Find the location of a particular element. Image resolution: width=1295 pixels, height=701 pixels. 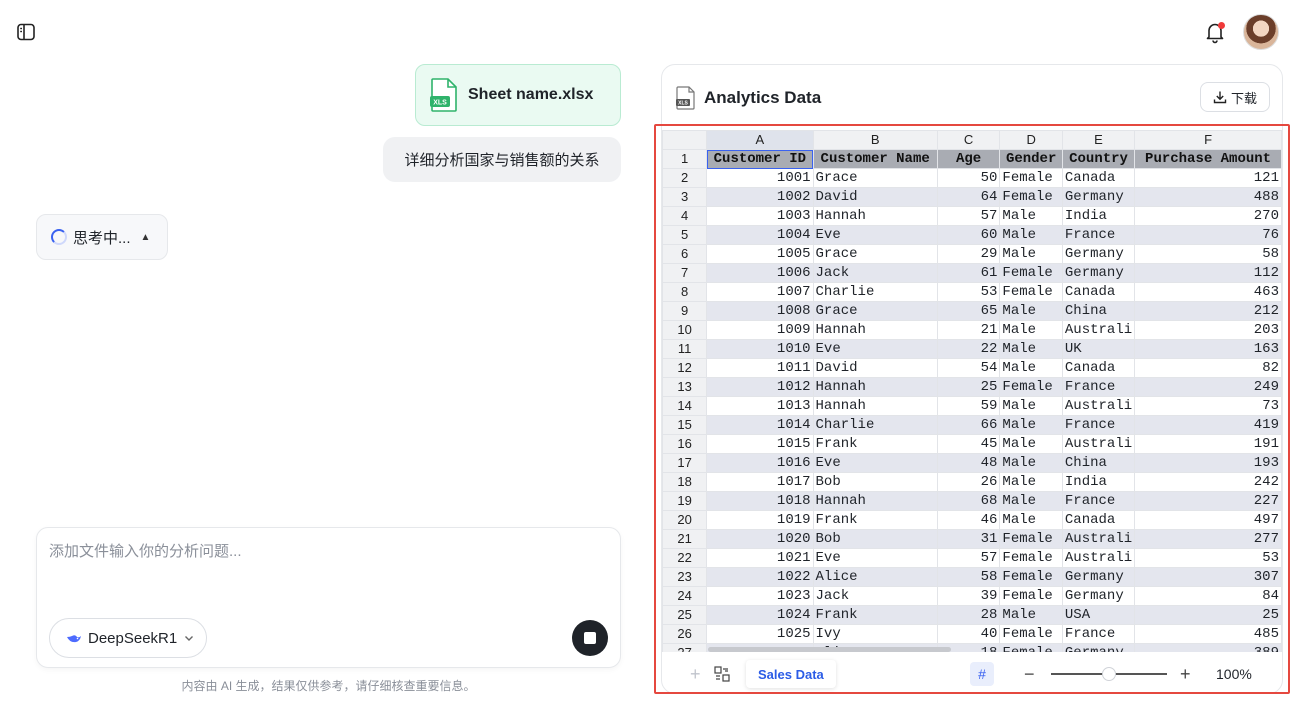

row-number: 23 is located at coordinates (685, 577).